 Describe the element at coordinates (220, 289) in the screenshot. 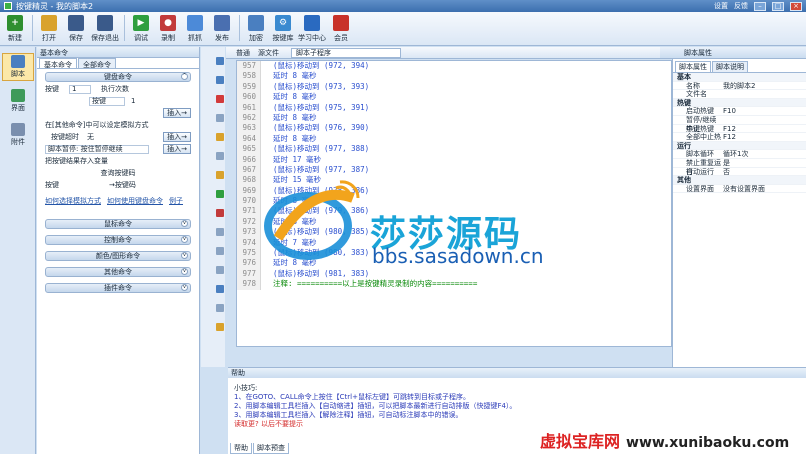

I see `format-icon` at that location.